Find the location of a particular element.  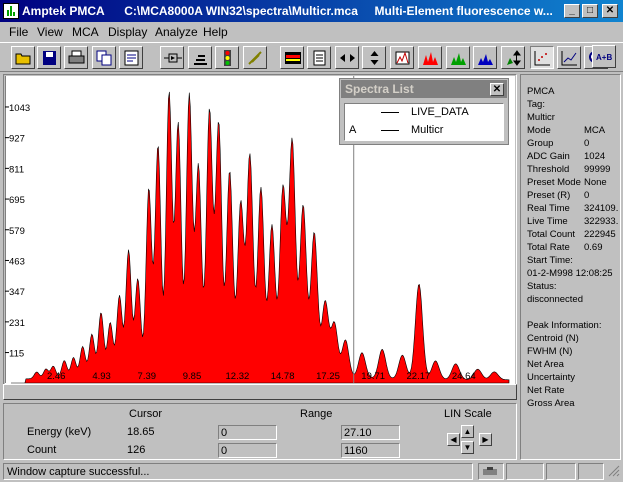

open-button is located at coordinates (23, 57).